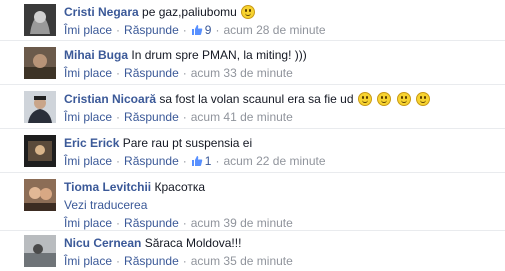 The width and height of the screenshot is (505, 271). What do you see at coordinates (96, 55) in the screenshot?
I see `comment-author: Mihai Buga` at bounding box center [96, 55].